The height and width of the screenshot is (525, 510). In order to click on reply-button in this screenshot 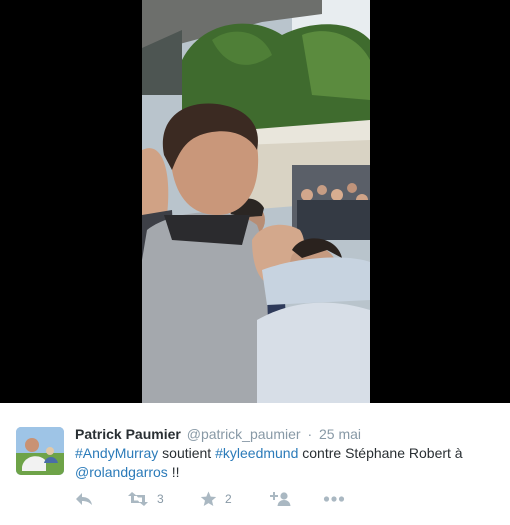, I will do `click(84, 499)`.